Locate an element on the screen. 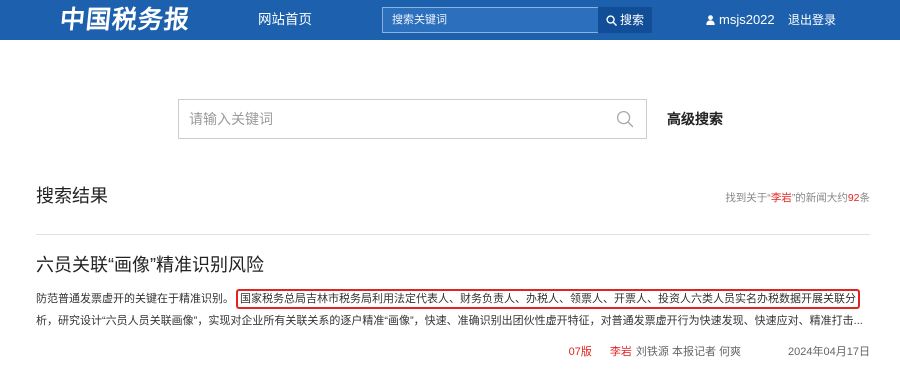 The height and width of the screenshot is (374, 900). advanced-search-link: 高级搜索 is located at coordinates (695, 119).